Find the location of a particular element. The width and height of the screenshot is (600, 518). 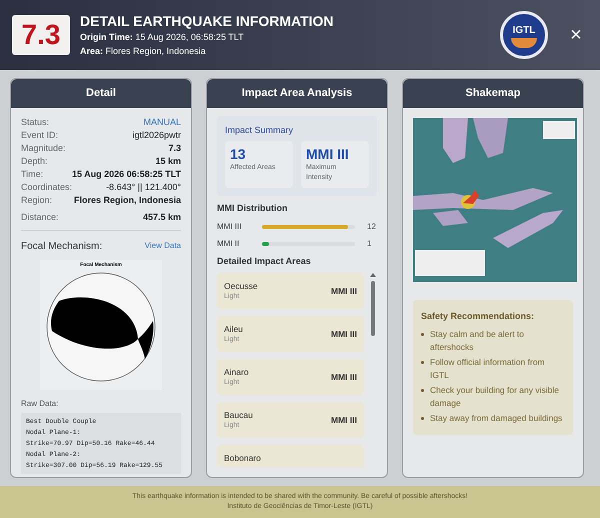

window-title: DETAIL EARTHQUAKE INFORMATION is located at coordinates (207, 21).